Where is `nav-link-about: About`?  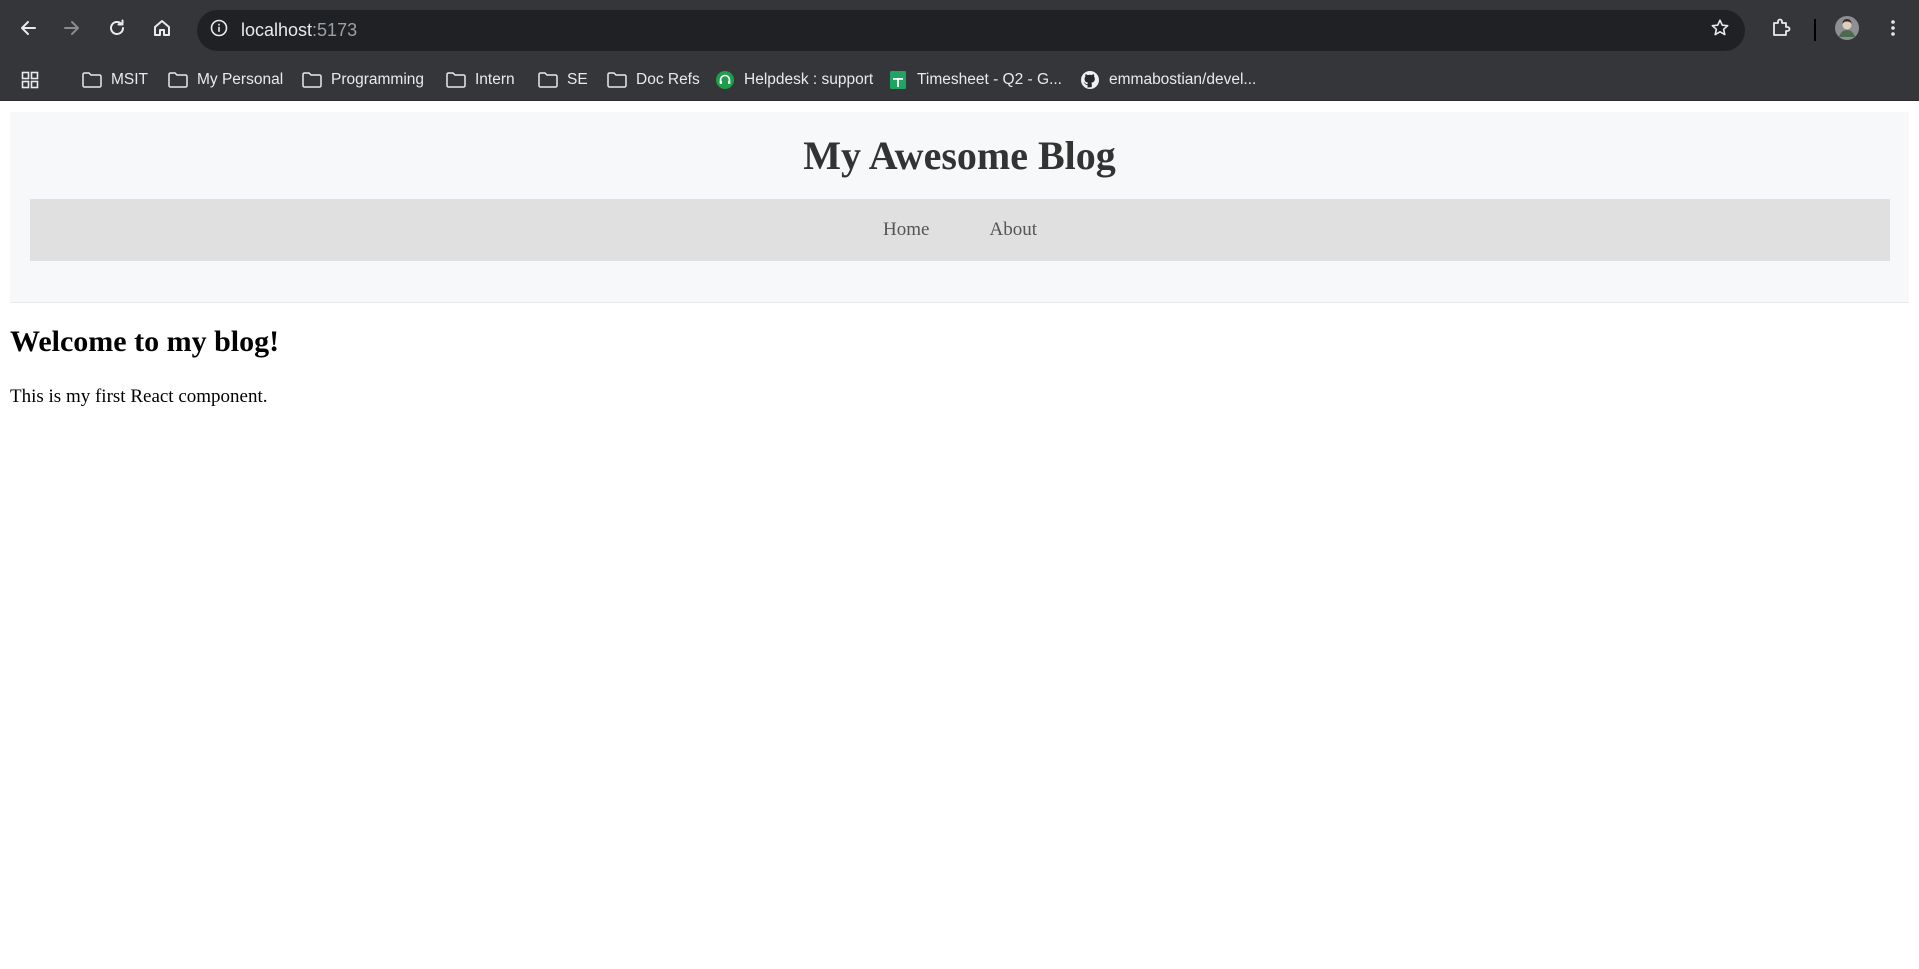 nav-link-about: About is located at coordinates (1013, 230).